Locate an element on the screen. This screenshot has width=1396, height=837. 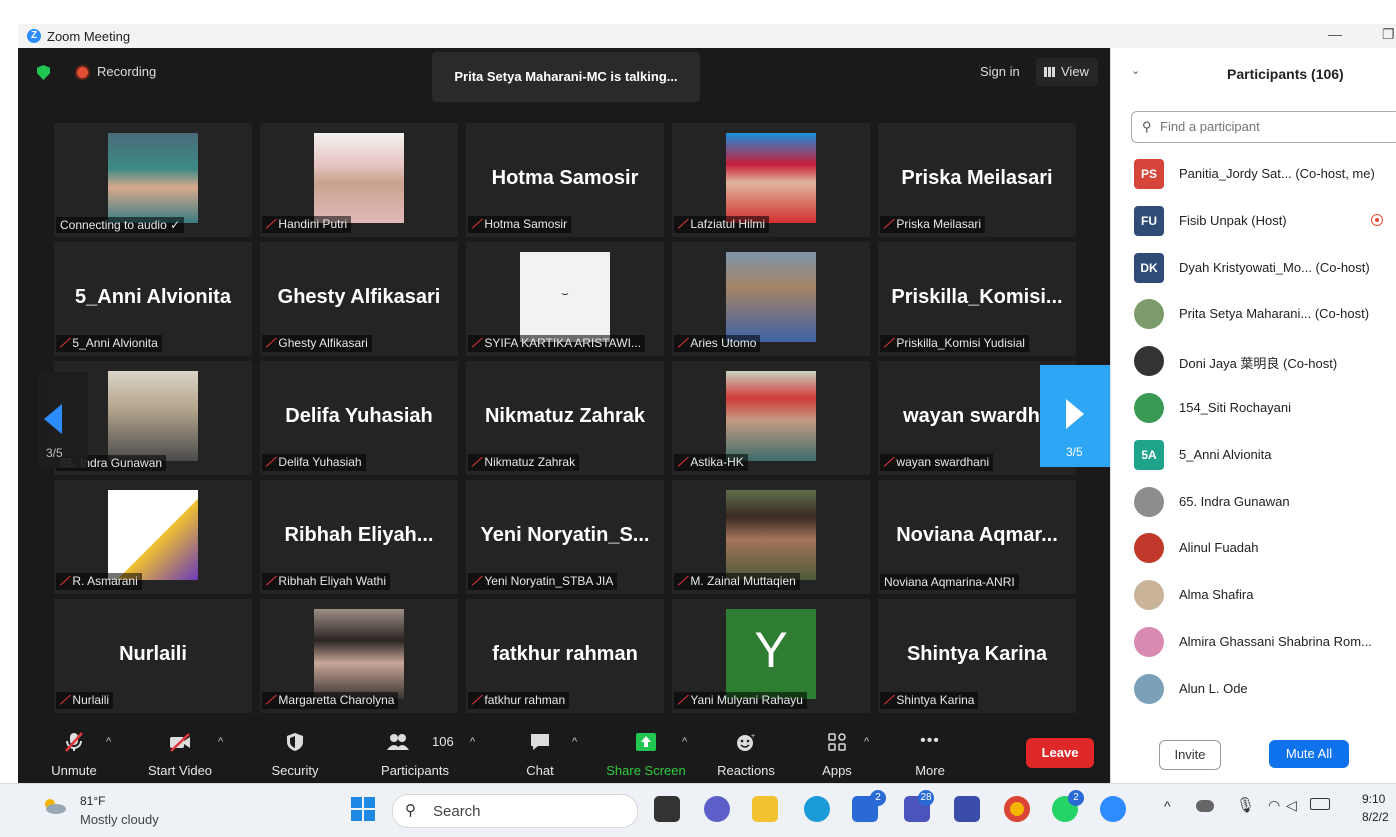
windows-start-icon is located at coordinates (363, 809).